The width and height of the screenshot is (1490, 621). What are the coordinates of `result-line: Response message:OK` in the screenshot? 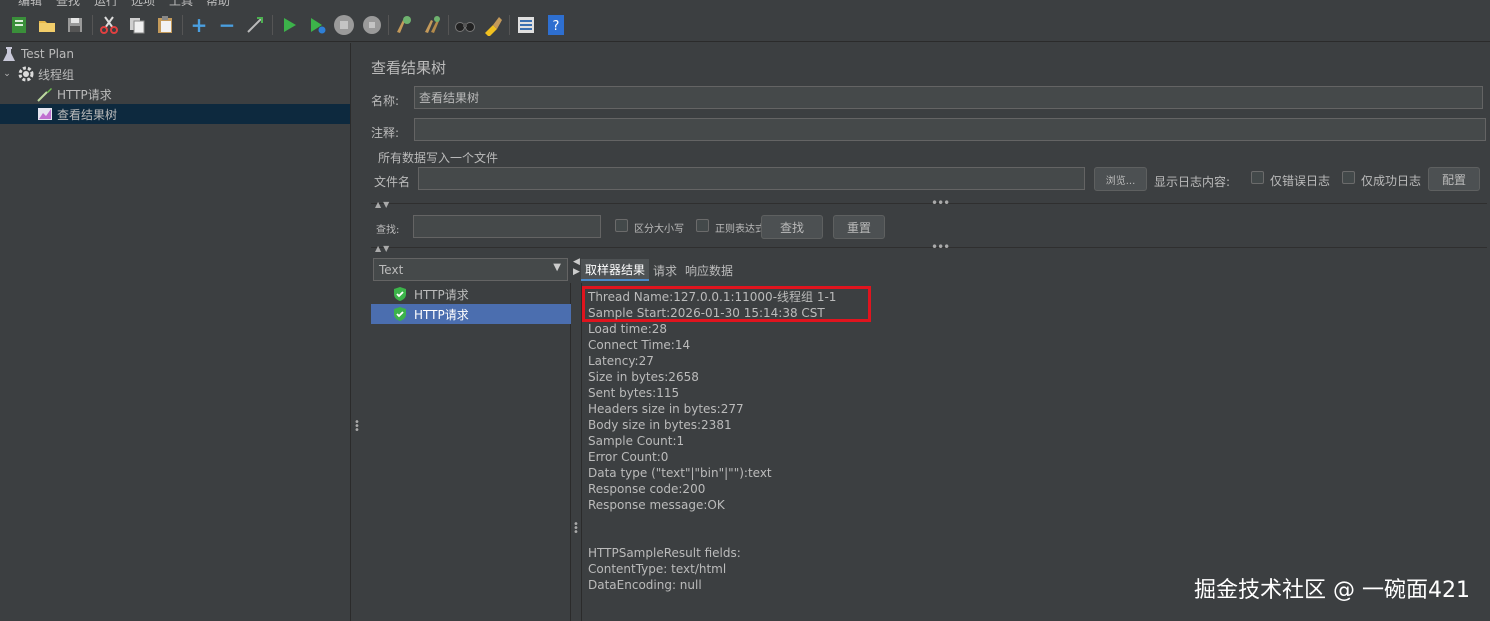 It's located at (656, 505).